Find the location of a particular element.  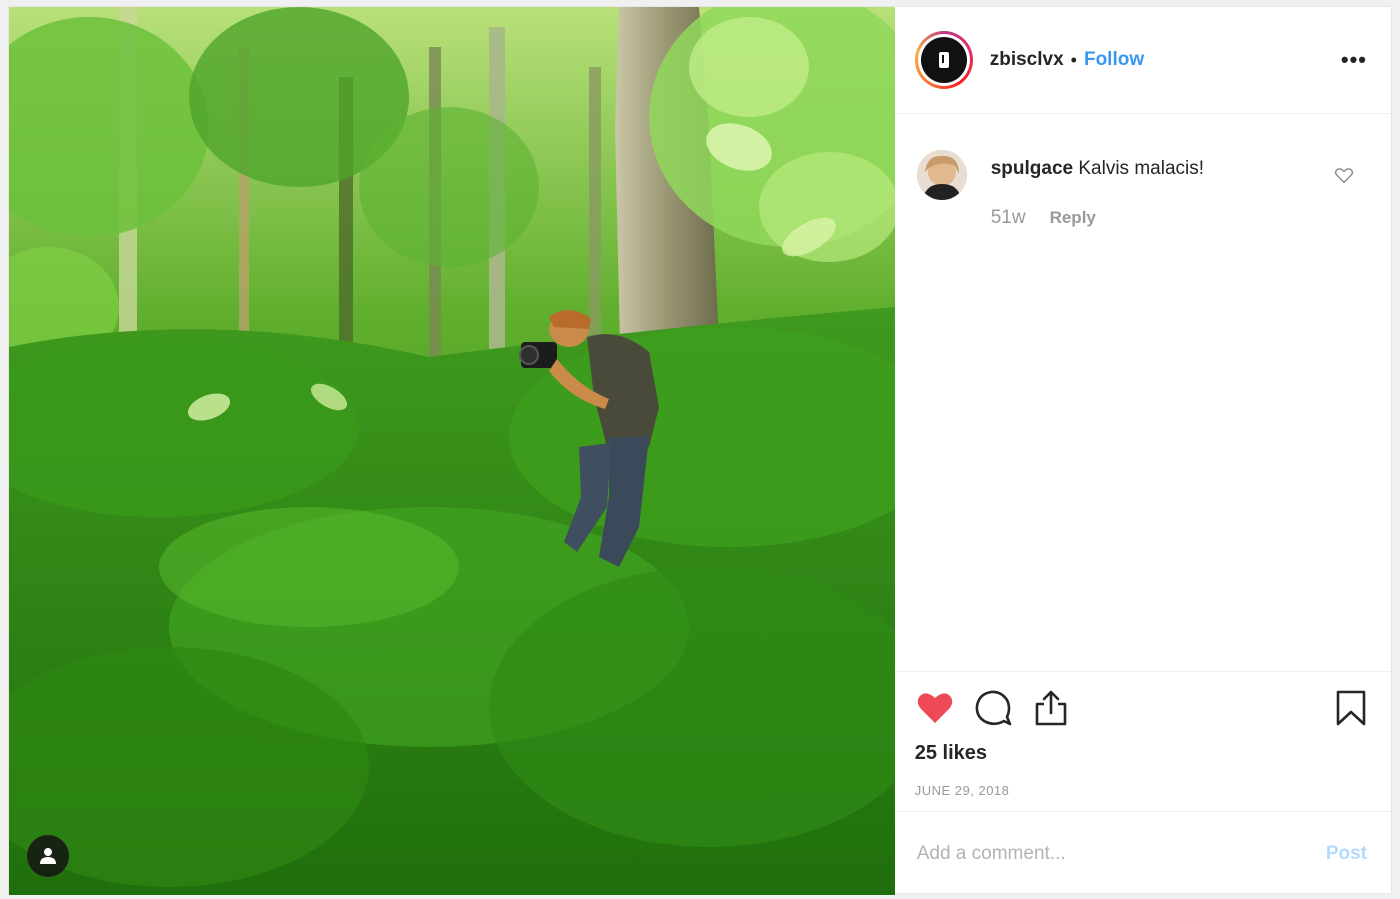

comment-text-line: spulgace Kalvis malacis! is located at coordinates (1097, 169).